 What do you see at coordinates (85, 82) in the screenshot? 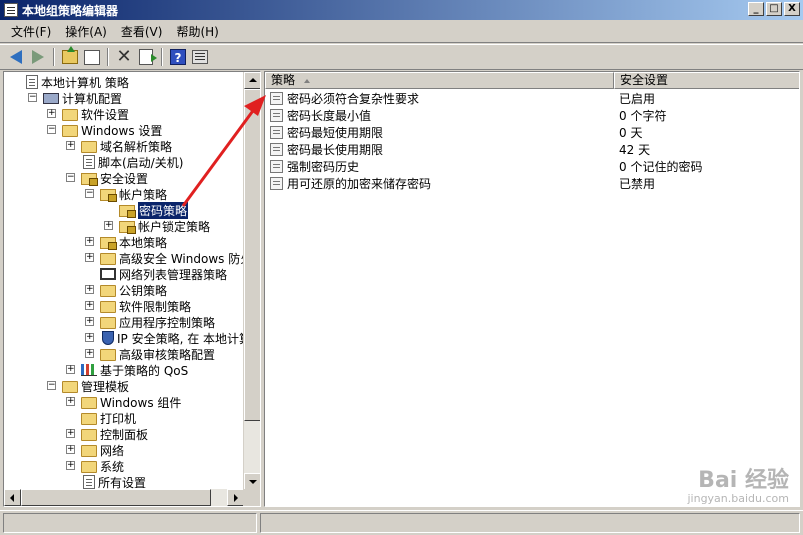
I see `tree-item-label: 本地计算机 策略` at bounding box center [85, 82].